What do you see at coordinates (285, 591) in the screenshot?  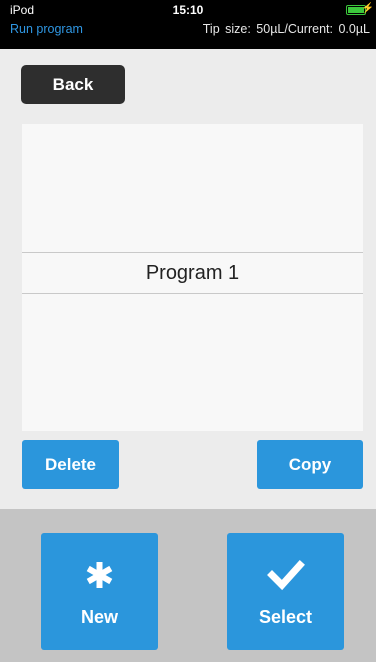 I see `select-button: Select` at bounding box center [285, 591].